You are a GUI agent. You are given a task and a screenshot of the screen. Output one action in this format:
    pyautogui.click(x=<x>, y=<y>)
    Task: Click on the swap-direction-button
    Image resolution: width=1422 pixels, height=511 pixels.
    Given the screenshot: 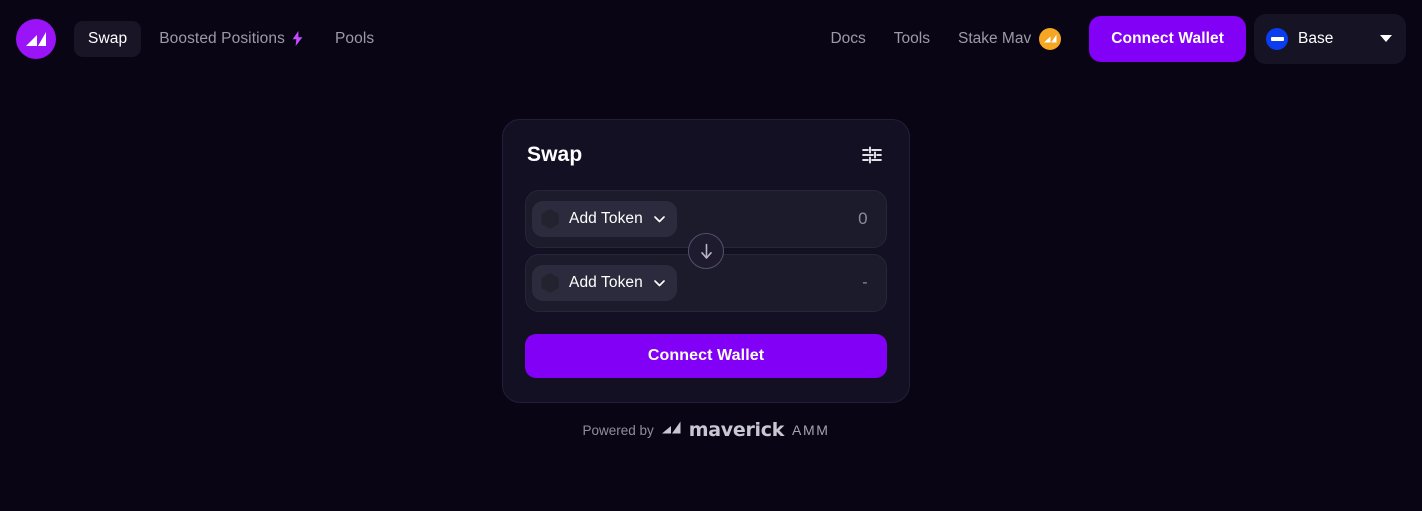 What is the action you would take?
    pyautogui.click(x=706, y=251)
    